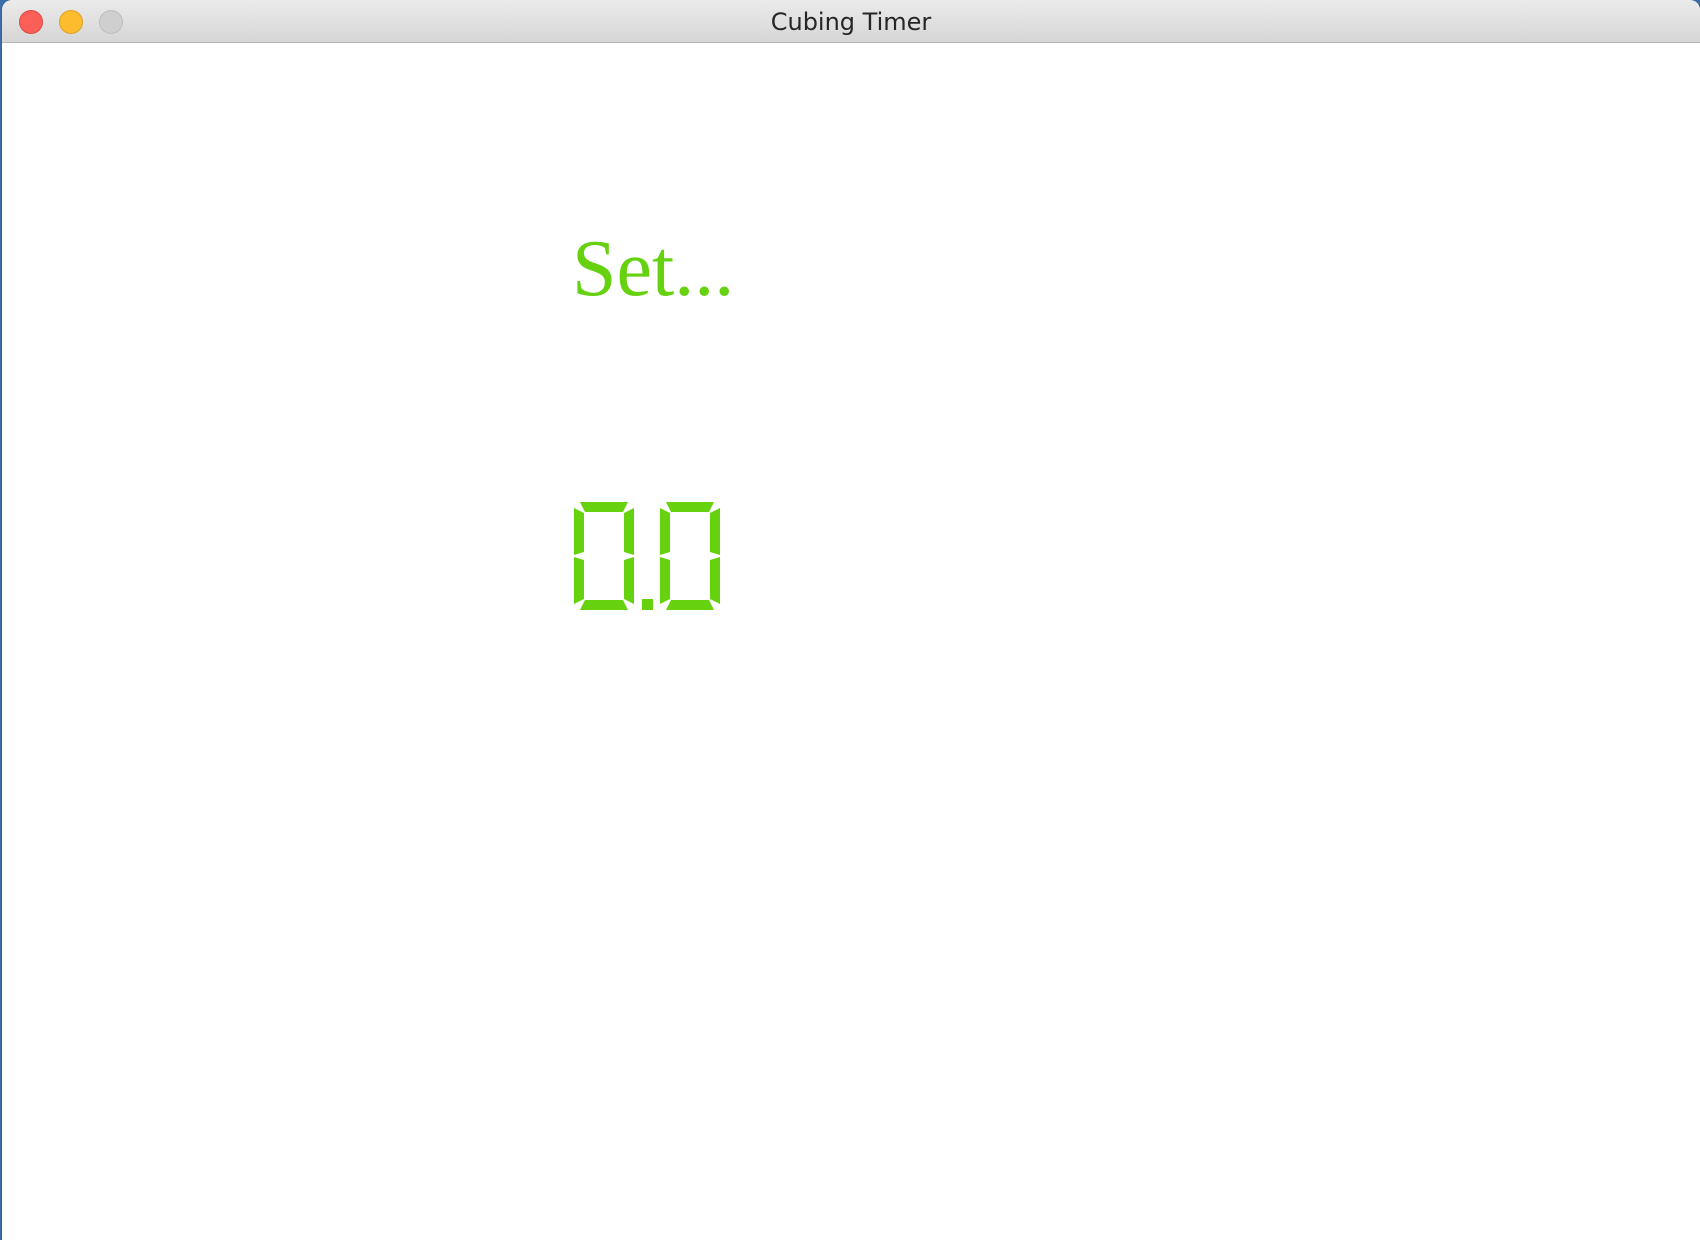 This screenshot has height=1240, width=1700. I want to click on window-title: Cubing Timer, so click(851, 22).